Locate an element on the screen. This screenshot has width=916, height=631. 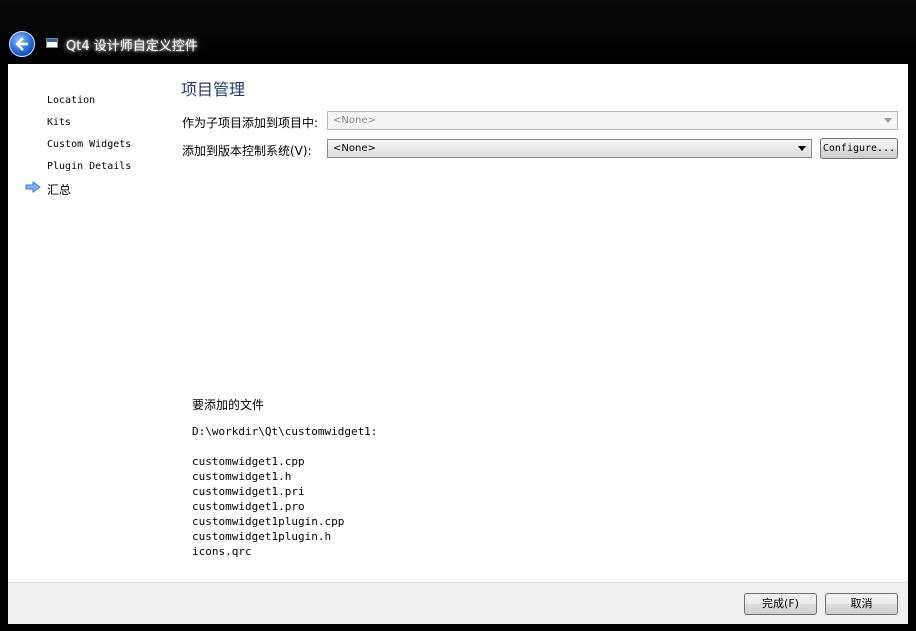
nav-item-location: Location is located at coordinates (71, 100).